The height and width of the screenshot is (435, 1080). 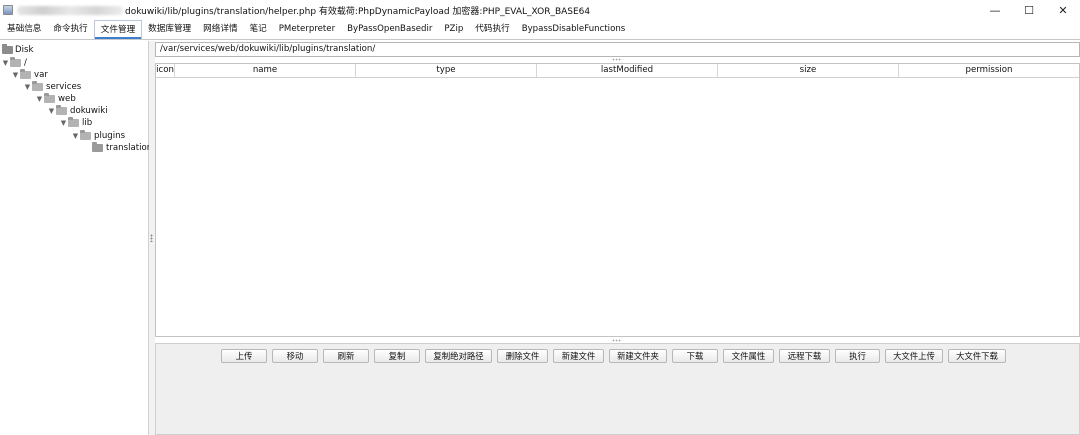 What do you see at coordinates (804, 356) in the screenshot?
I see `remote-download-button: 远程下载` at bounding box center [804, 356].